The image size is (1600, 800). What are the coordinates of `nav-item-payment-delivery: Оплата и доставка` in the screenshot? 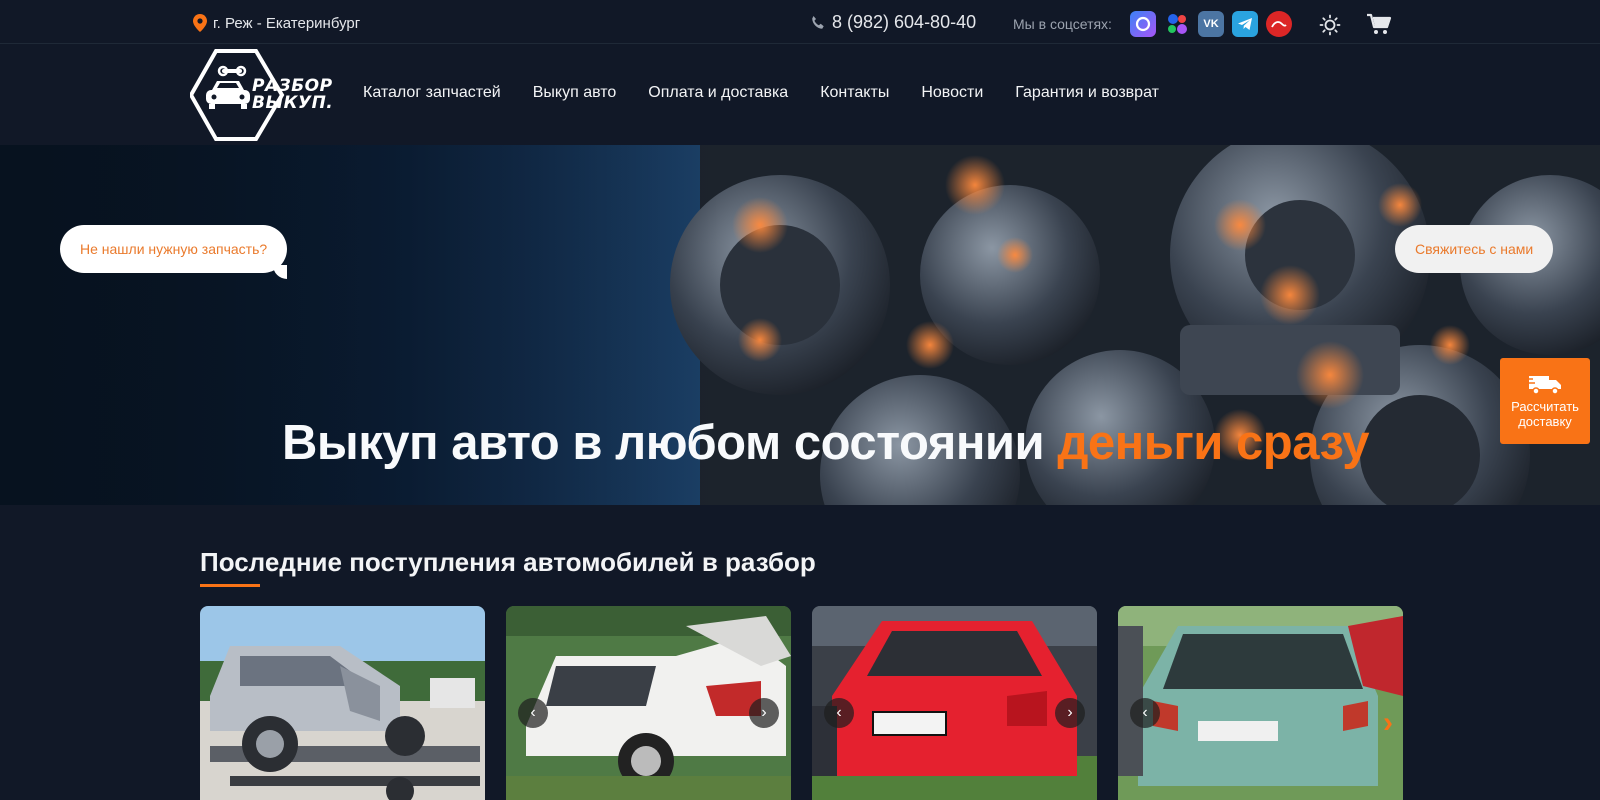 It's located at (718, 93).